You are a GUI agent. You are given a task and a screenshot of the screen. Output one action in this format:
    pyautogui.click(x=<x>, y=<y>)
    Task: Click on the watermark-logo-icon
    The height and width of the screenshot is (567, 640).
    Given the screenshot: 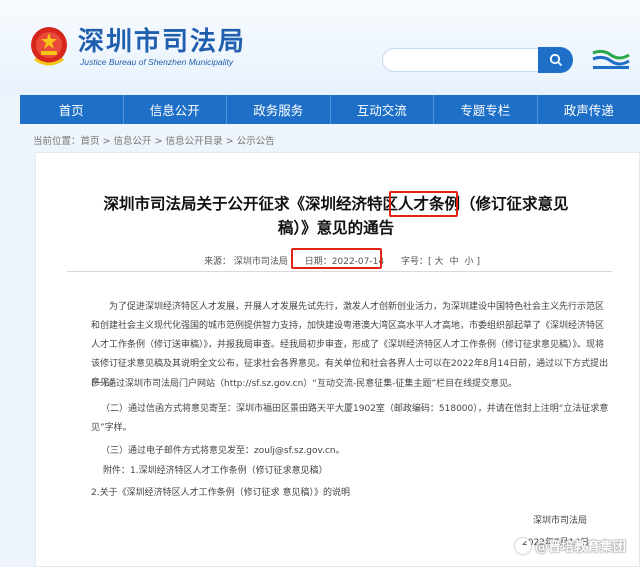 What is the action you would take?
    pyautogui.click(x=522, y=545)
    